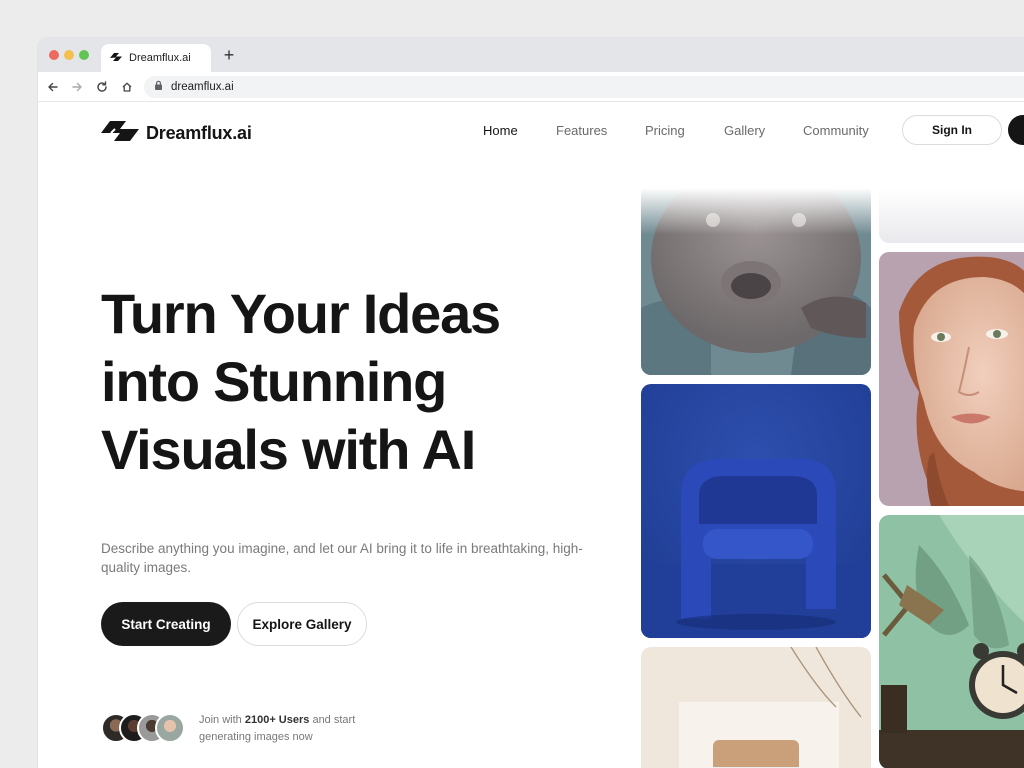  Describe the element at coordinates (665, 130) in the screenshot. I see `nav-pricing: Pricing` at that location.